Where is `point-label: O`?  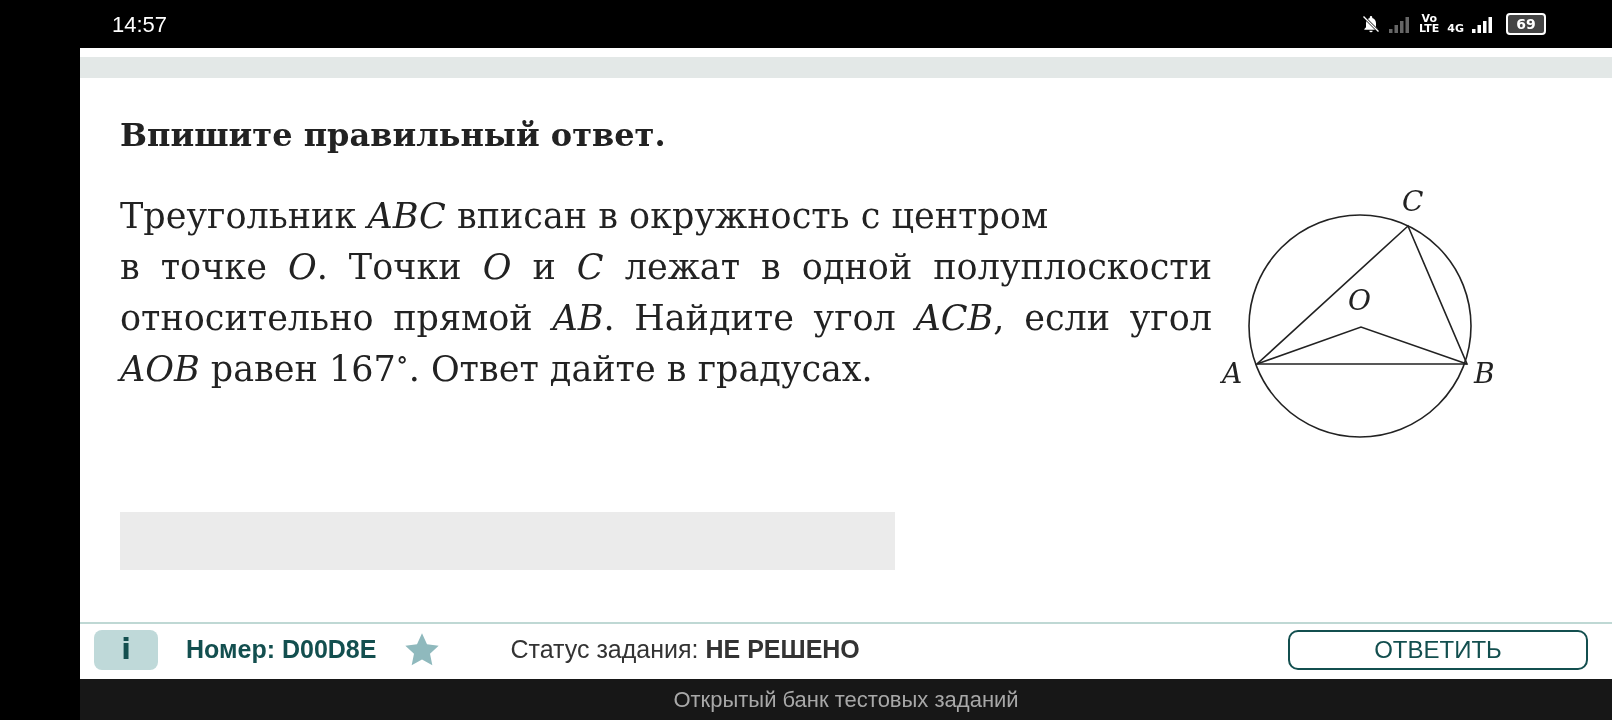
point-label: O is located at coordinates (1359, 300).